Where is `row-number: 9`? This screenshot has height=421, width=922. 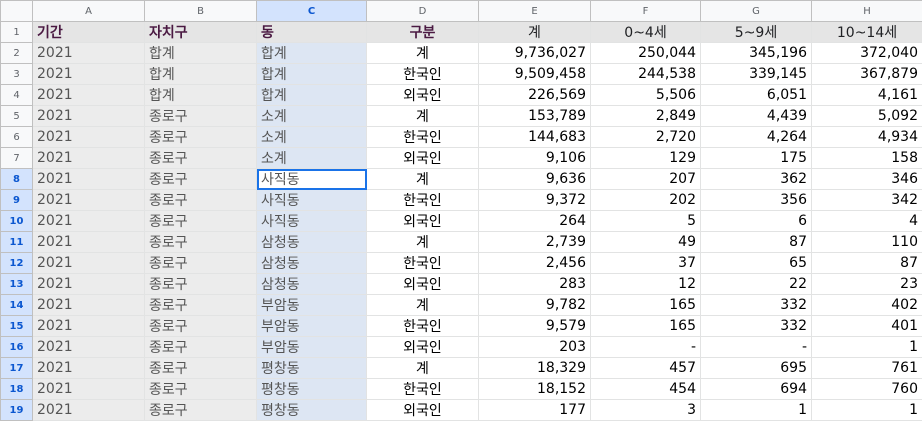 row-number: 9 is located at coordinates (17, 200).